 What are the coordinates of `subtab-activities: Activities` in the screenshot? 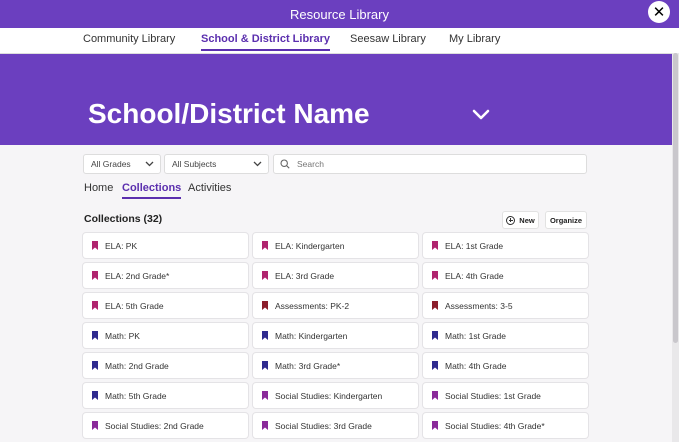 It's located at (209, 189).